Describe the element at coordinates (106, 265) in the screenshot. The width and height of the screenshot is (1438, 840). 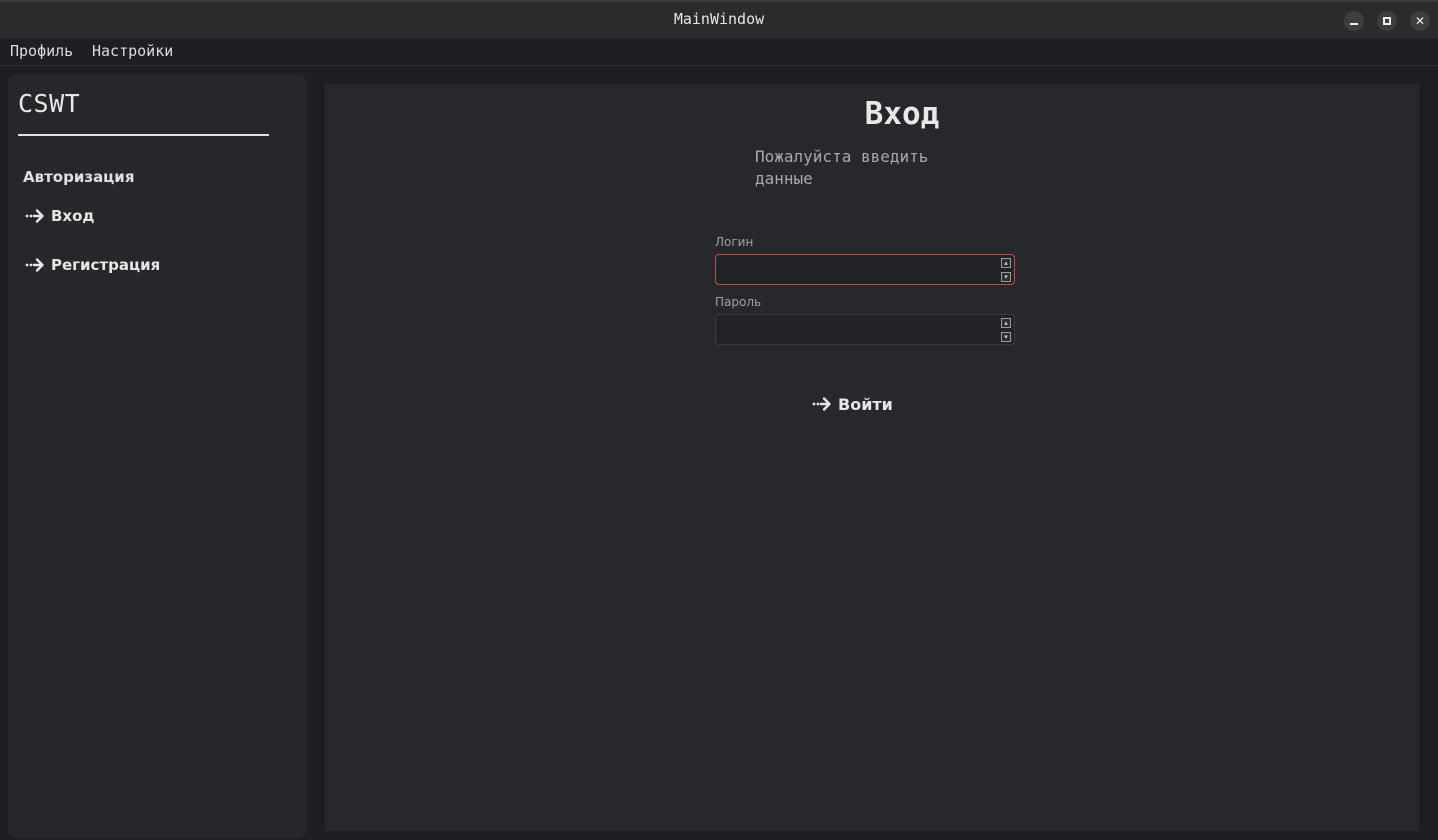
I see `sidebar-item-label: Регистрация` at that location.